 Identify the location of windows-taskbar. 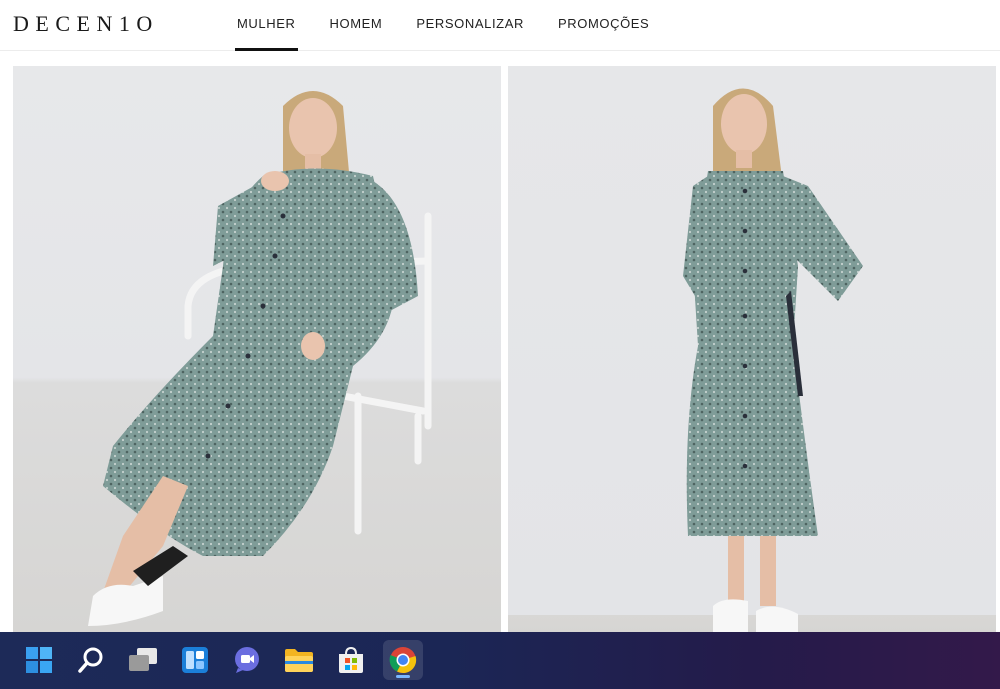
(500, 660).